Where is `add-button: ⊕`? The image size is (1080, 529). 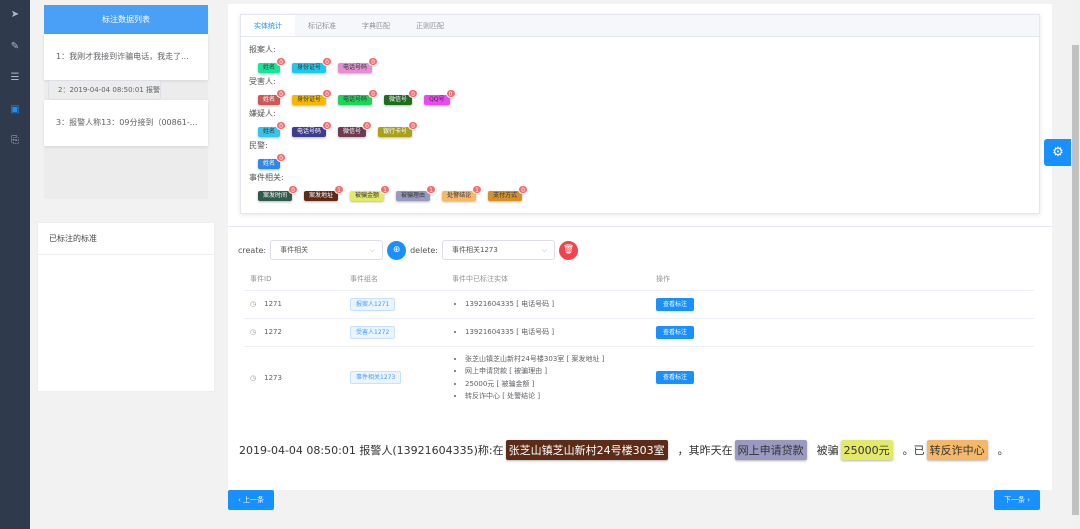
add-button: ⊕ is located at coordinates (397, 250).